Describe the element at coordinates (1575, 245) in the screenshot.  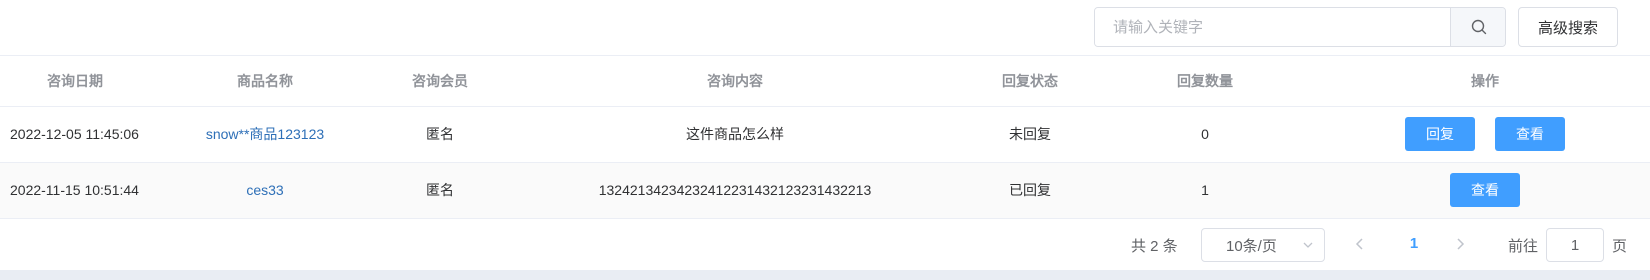
I see `goto-page-input` at that location.